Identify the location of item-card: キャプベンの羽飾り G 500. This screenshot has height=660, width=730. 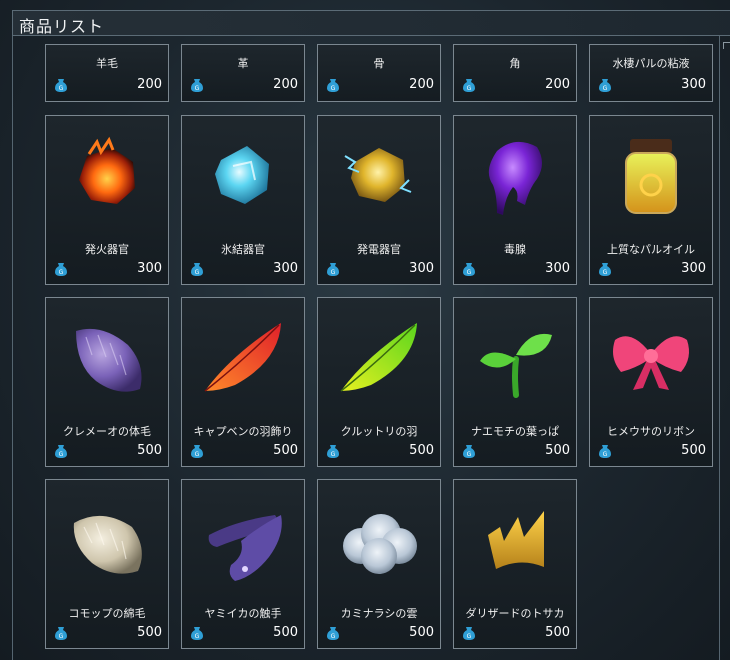
(243, 382).